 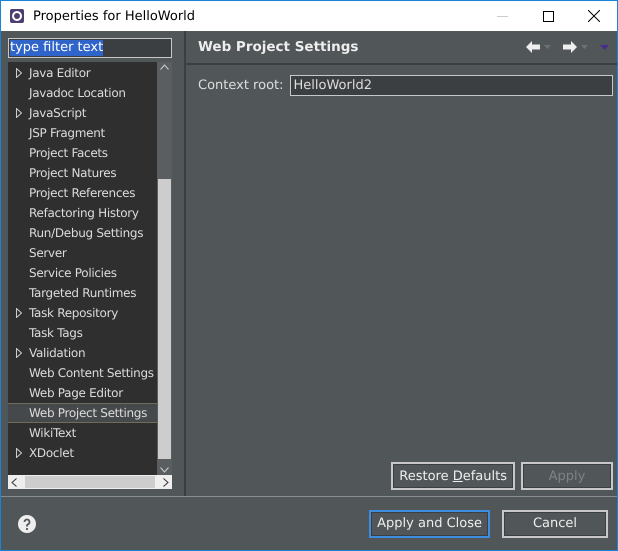 I want to click on tree-item: JavaScript, so click(x=82, y=113).